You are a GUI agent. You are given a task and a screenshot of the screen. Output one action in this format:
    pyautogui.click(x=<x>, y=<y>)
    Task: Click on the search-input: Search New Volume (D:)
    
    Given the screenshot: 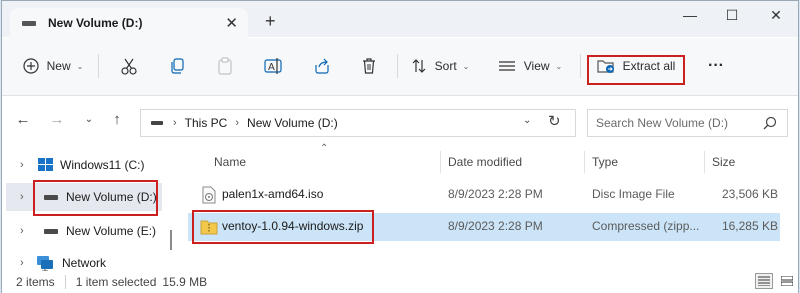 What is the action you would take?
    pyautogui.click(x=687, y=123)
    